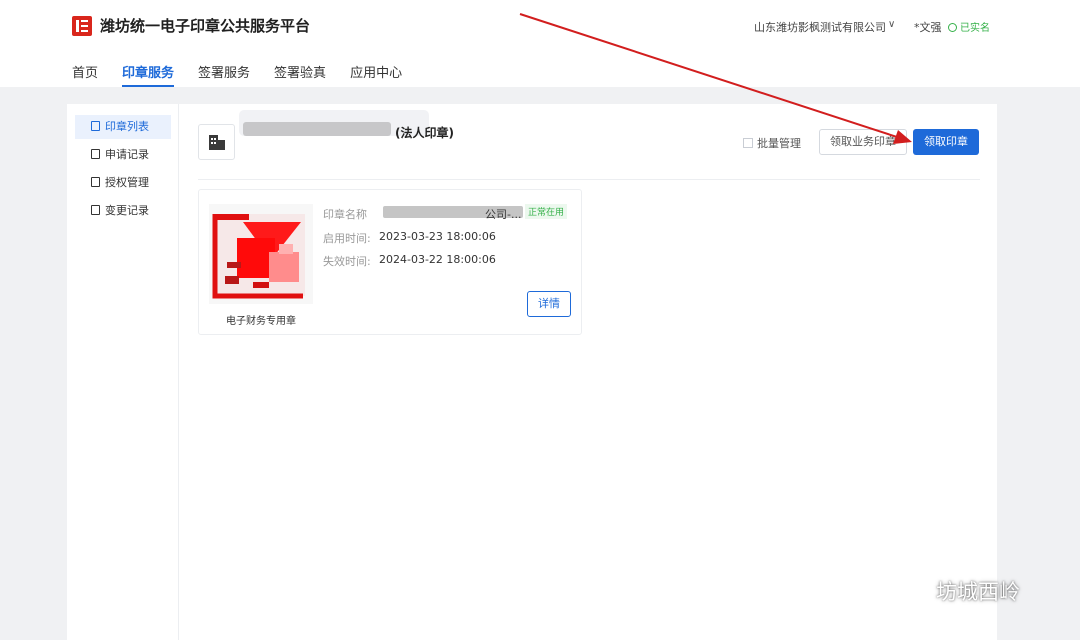 This screenshot has height=640, width=1080. What do you see at coordinates (891, 24) in the screenshot?
I see `chevron-down-icon: ∨` at bounding box center [891, 24].